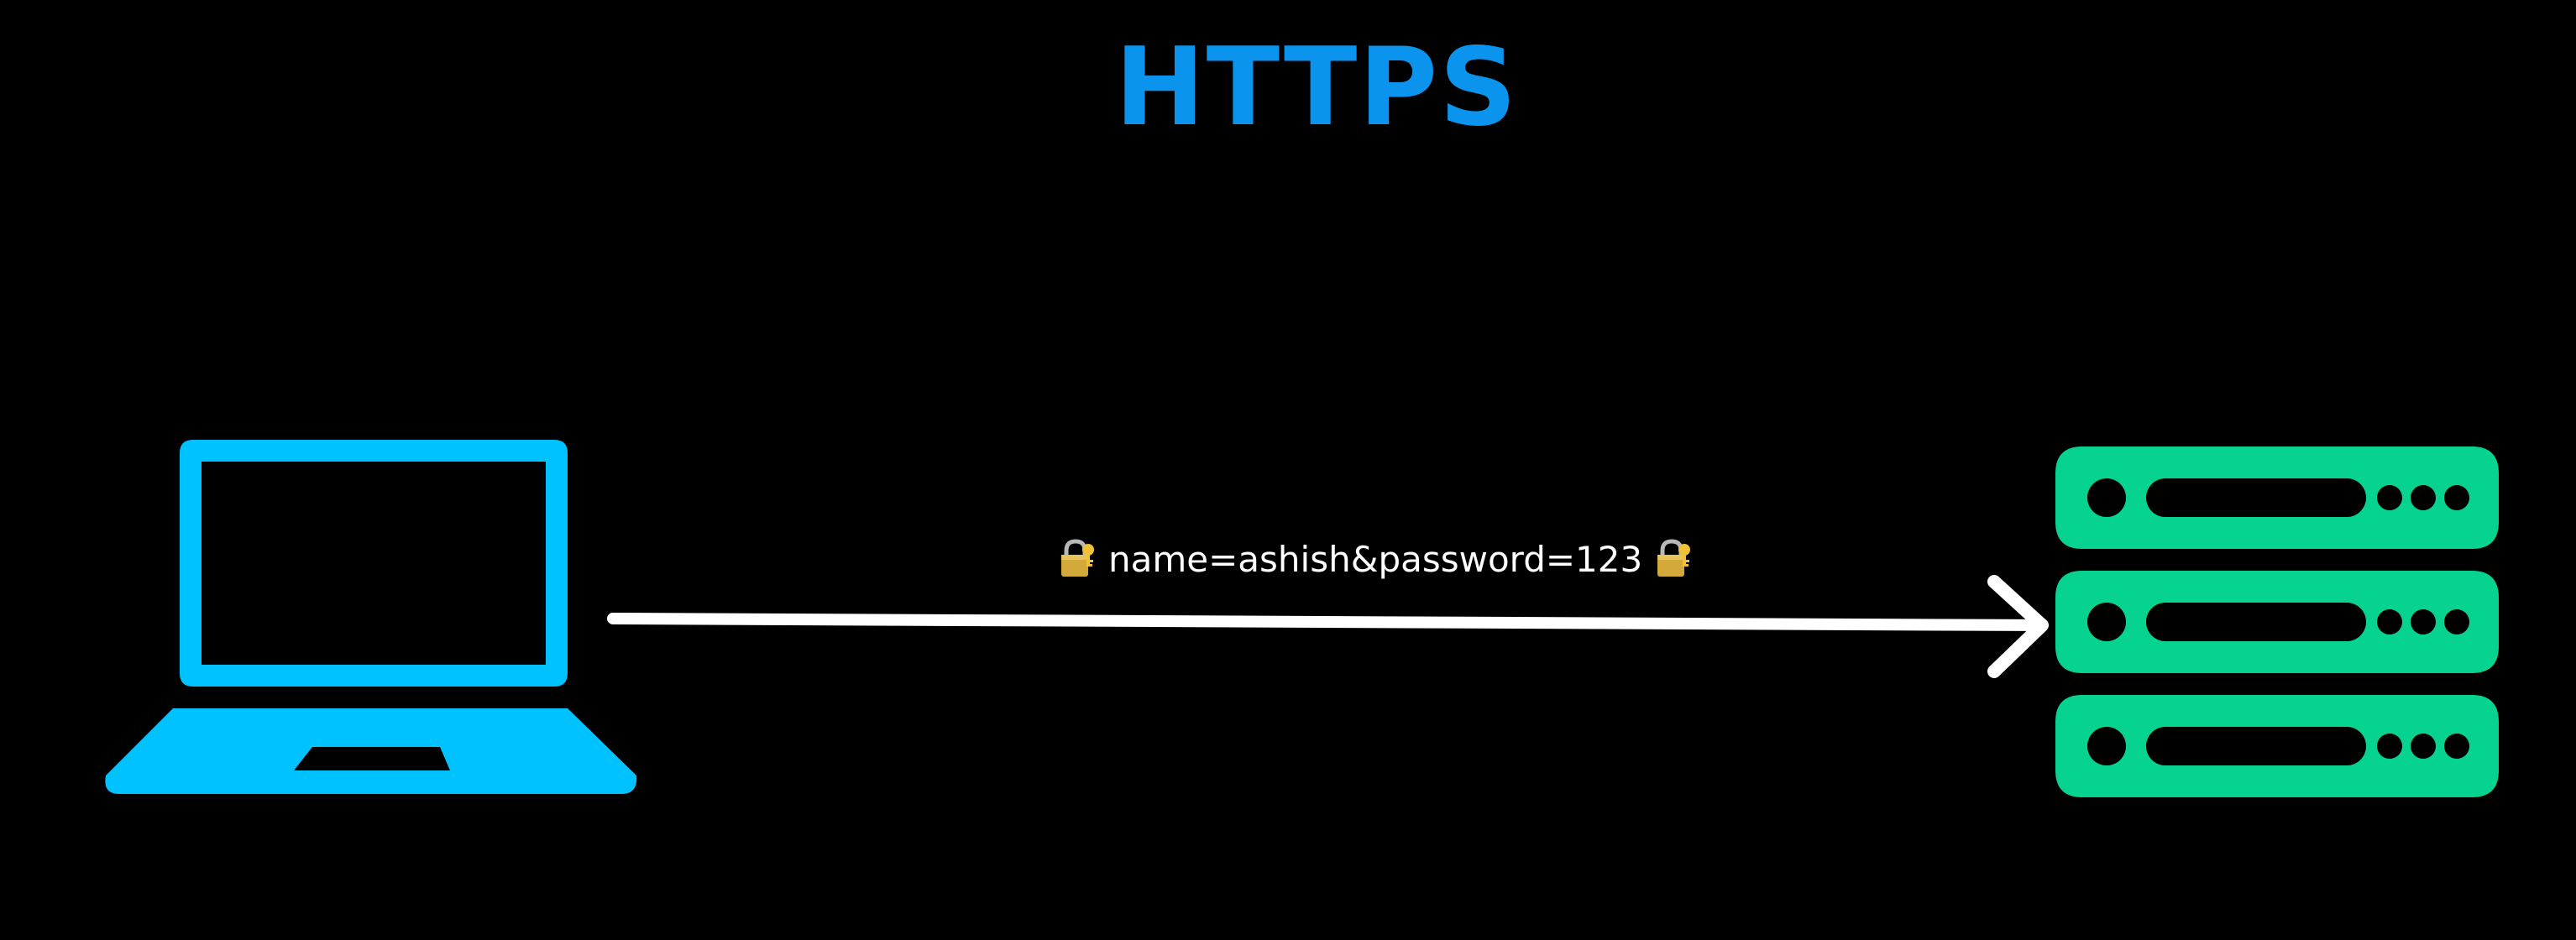  I want to click on laptop-base, so click(371, 751).